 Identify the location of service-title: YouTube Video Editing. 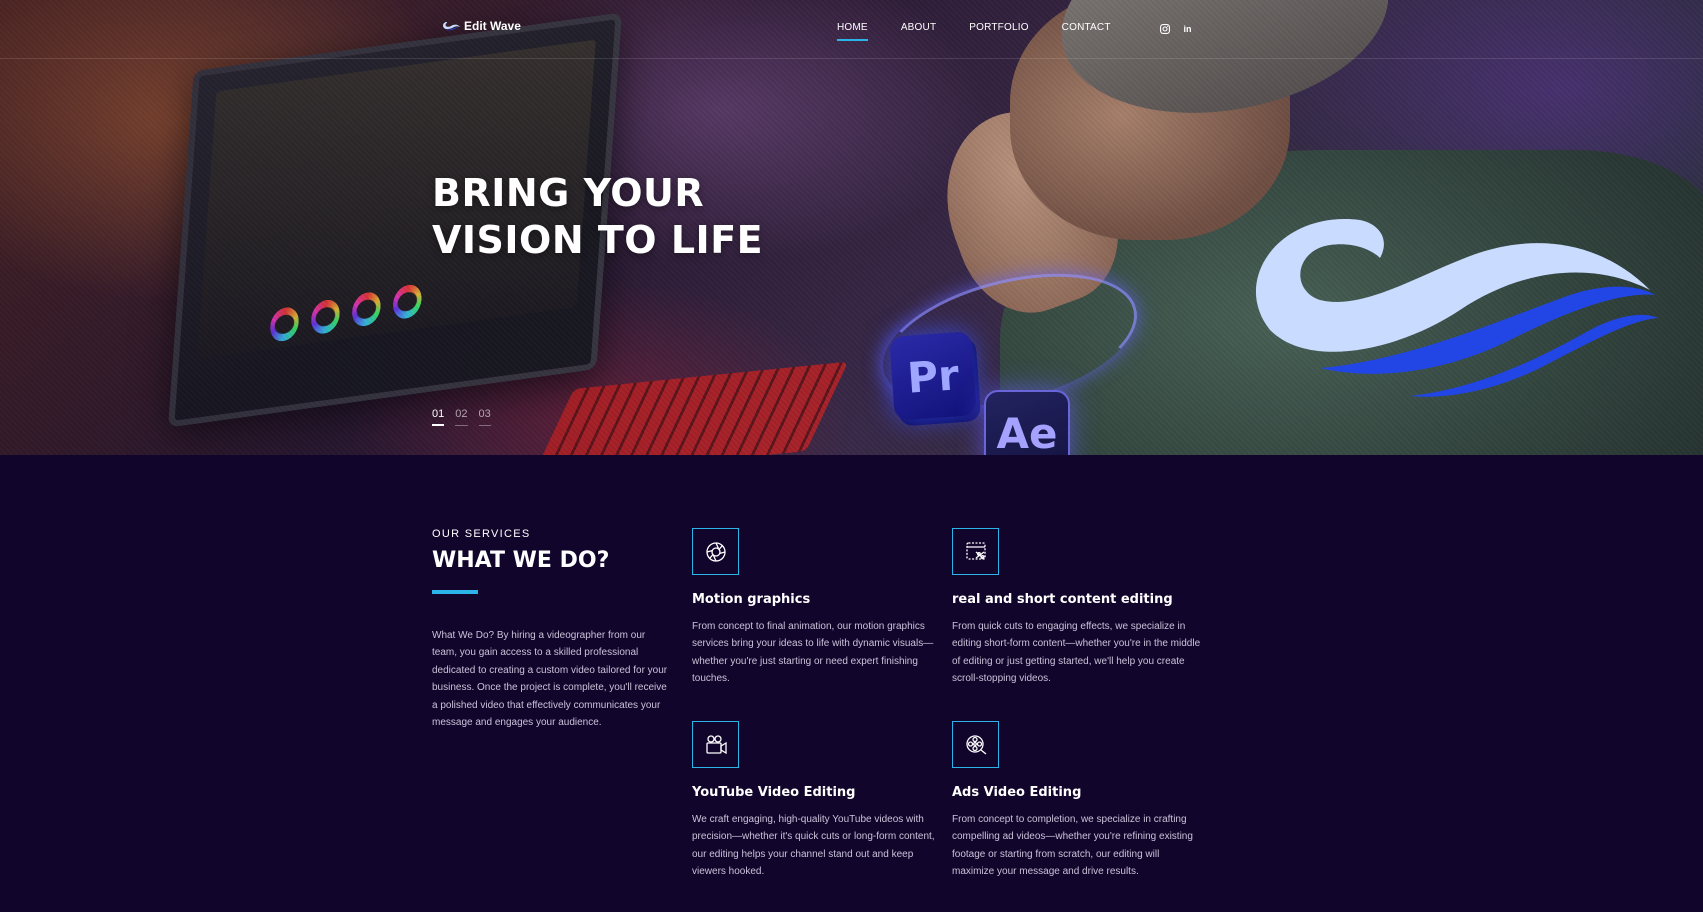
(774, 792).